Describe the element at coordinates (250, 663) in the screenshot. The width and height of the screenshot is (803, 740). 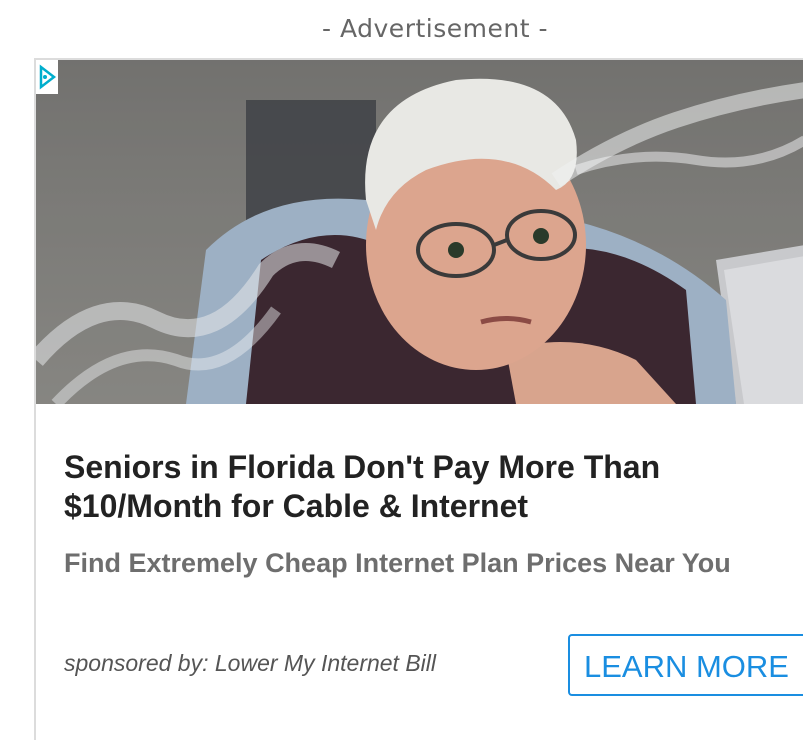
I see `ad-sponsor: sponsored by: Lower My Internet Bill` at that location.